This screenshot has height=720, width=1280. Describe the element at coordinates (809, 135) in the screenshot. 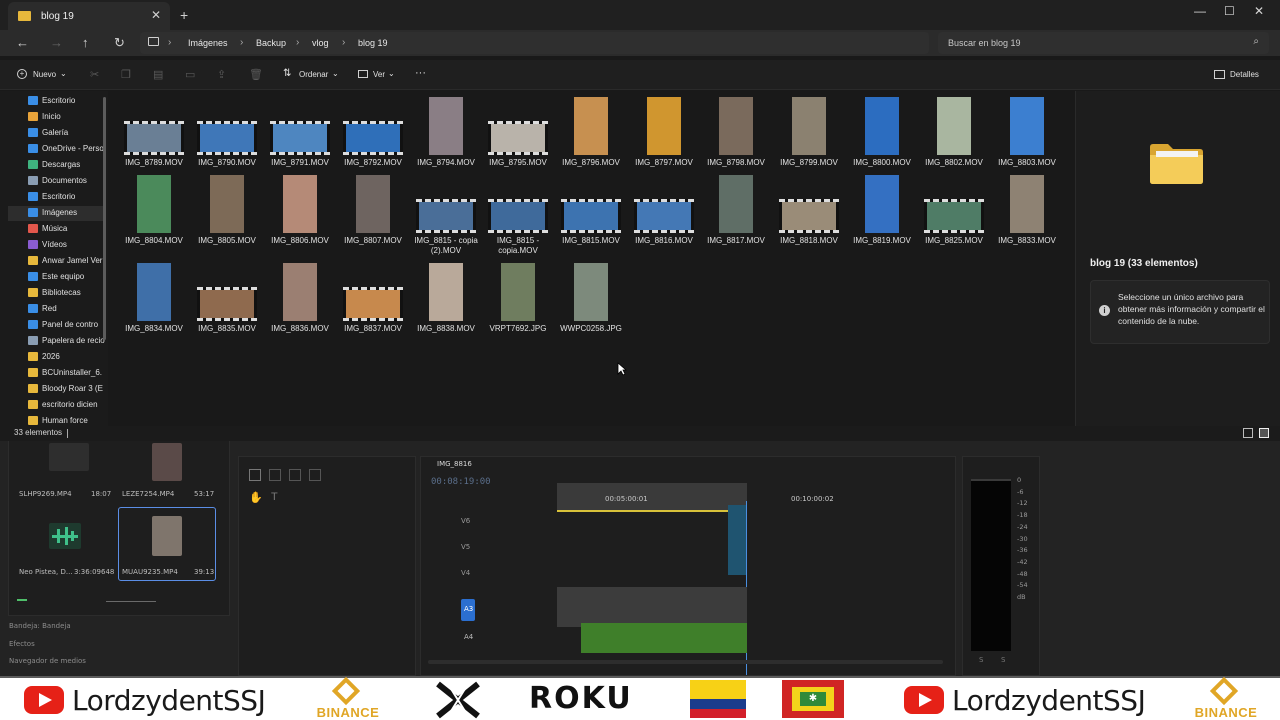

I see `file-item: IMG_8799.MOV` at that location.